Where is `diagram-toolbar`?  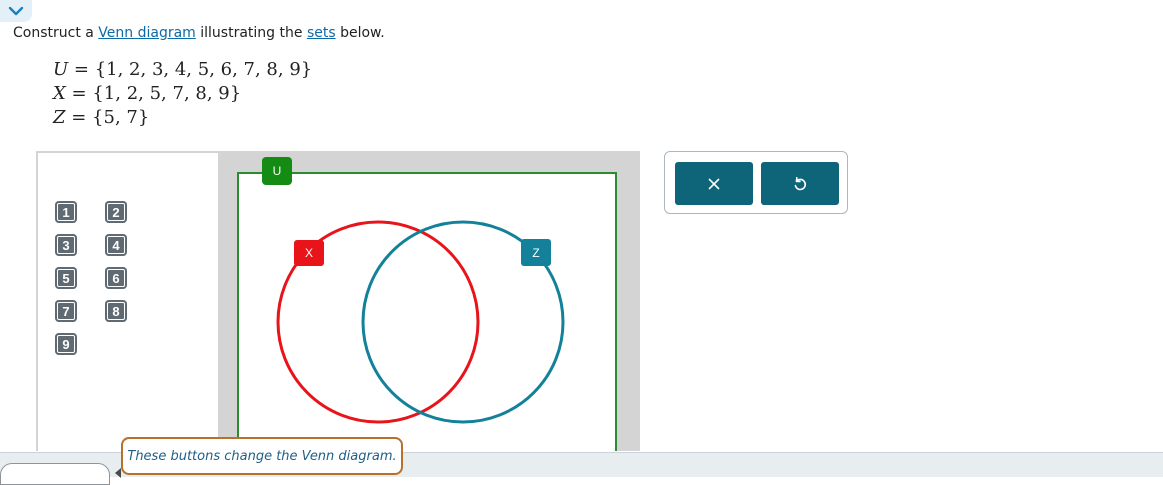 diagram-toolbar is located at coordinates (756, 182).